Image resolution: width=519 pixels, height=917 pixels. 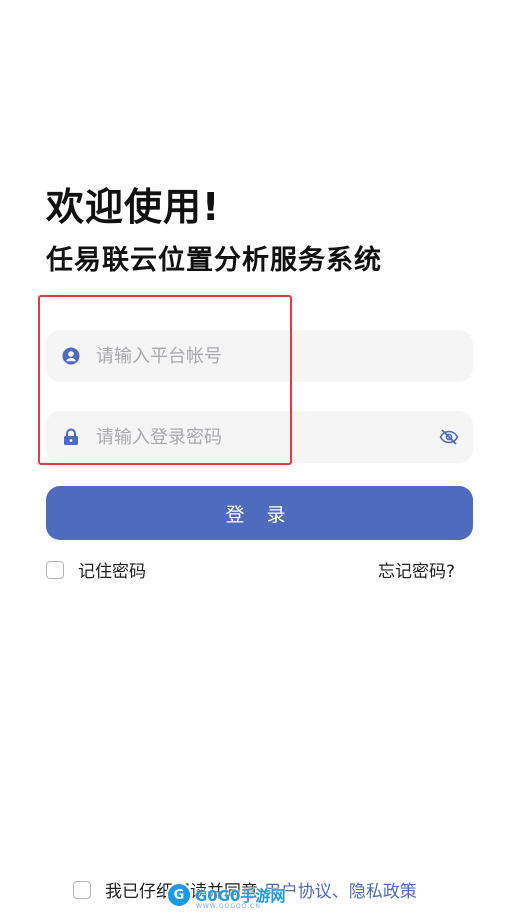 What do you see at coordinates (179, 895) in the screenshot?
I see `watermark-logo-icon: G` at bounding box center [179, 895].